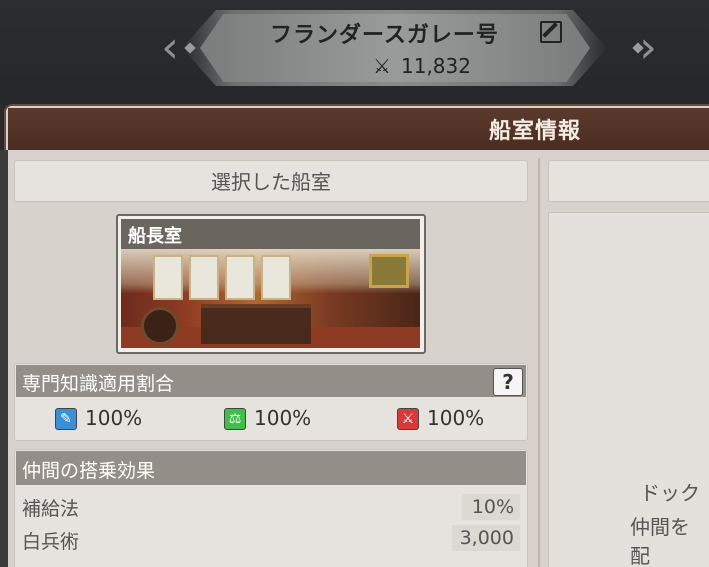 The height and width of the screenshot is (567, 709). What do you see at coordinates (436, 66) in the screenshot?
I see `combat-power-value: 11,832` at bounding box center [436, 66].